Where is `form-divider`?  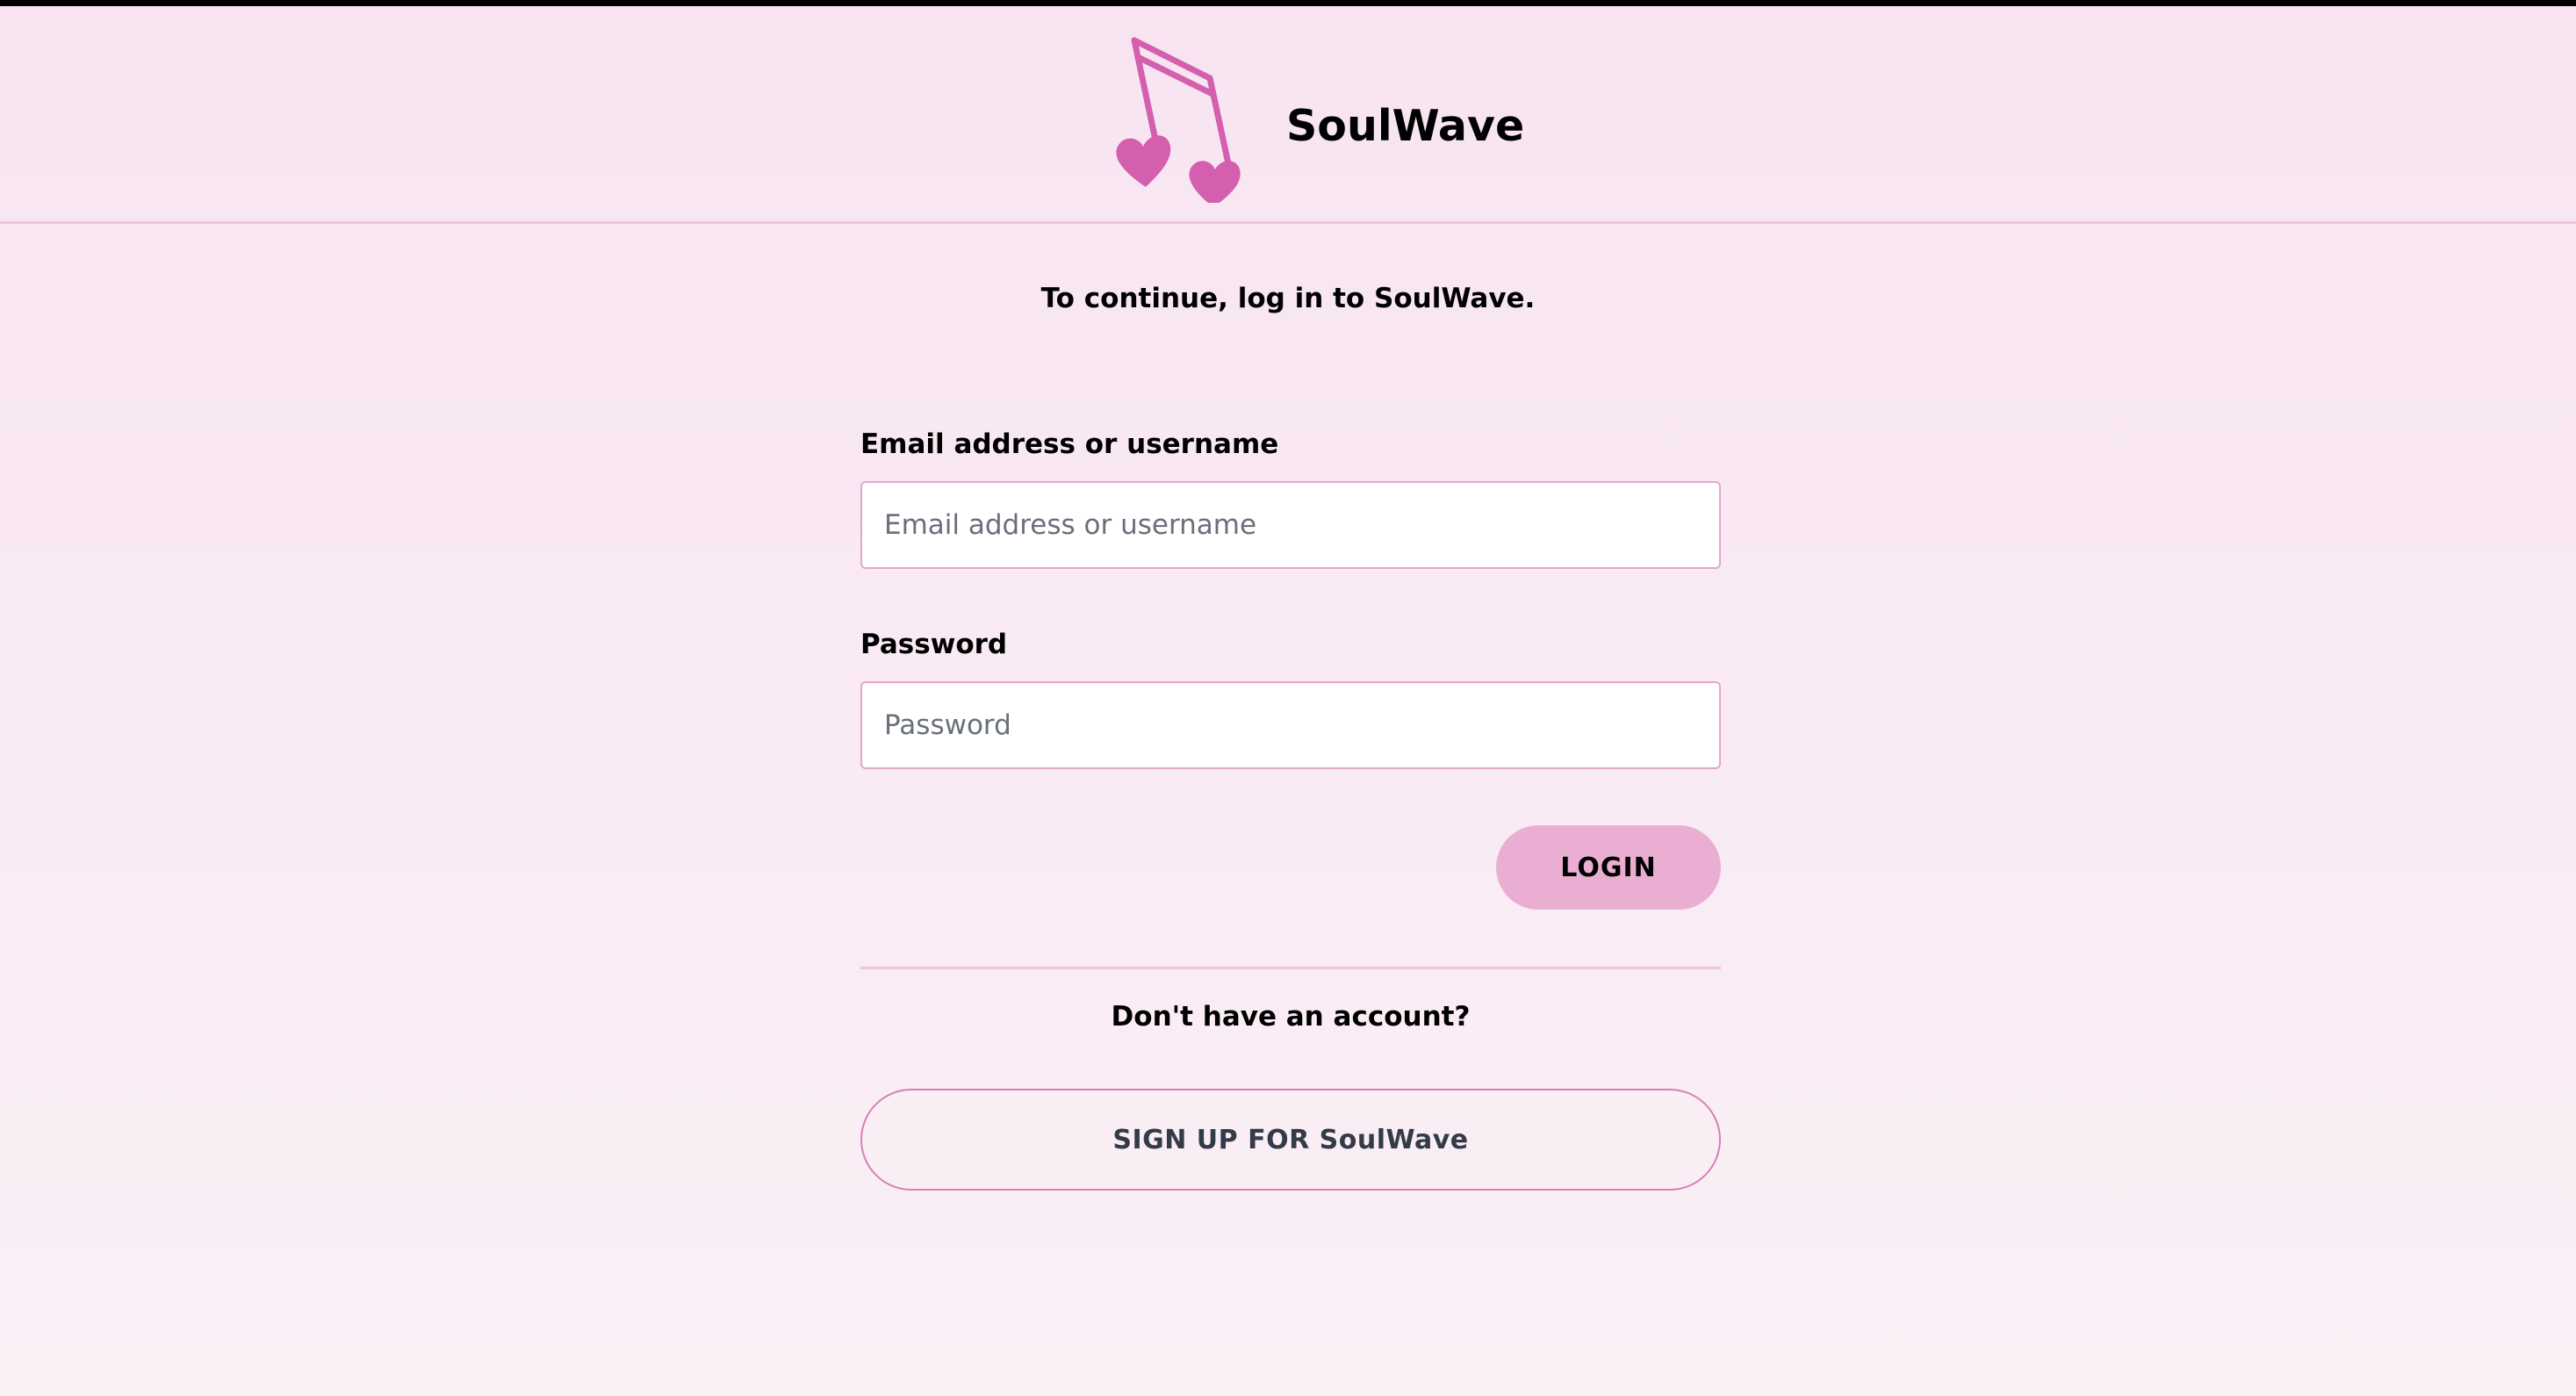
form-divider is located at coordinates (1290, 968).